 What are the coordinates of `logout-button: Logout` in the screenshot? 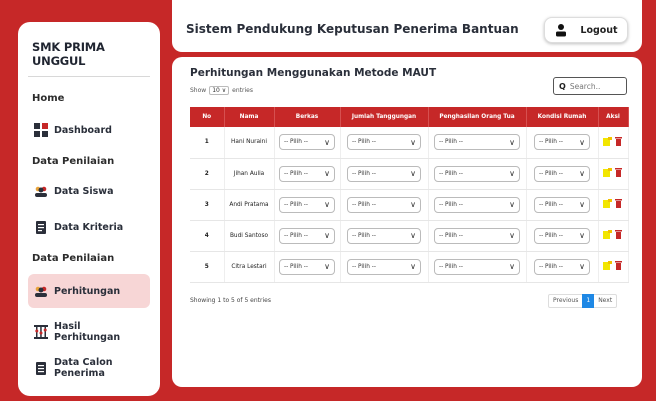 It's located at (586, 30).